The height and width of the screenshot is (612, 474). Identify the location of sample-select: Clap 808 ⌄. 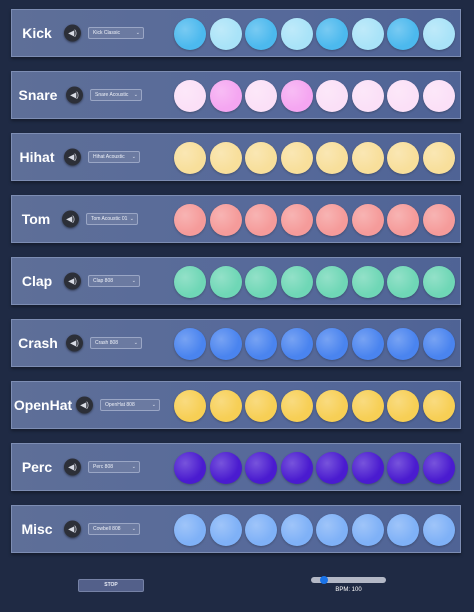
(114, 281).